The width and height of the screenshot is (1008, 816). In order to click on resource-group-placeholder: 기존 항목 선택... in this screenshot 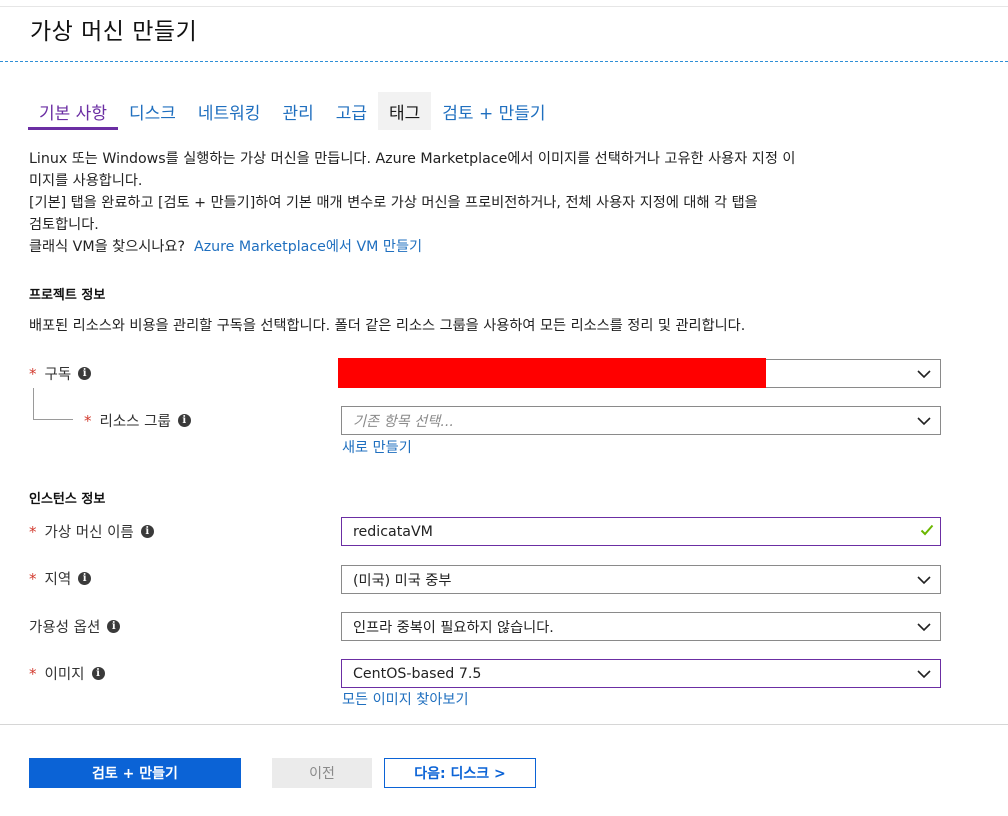, I will do `click(403, 421)`.